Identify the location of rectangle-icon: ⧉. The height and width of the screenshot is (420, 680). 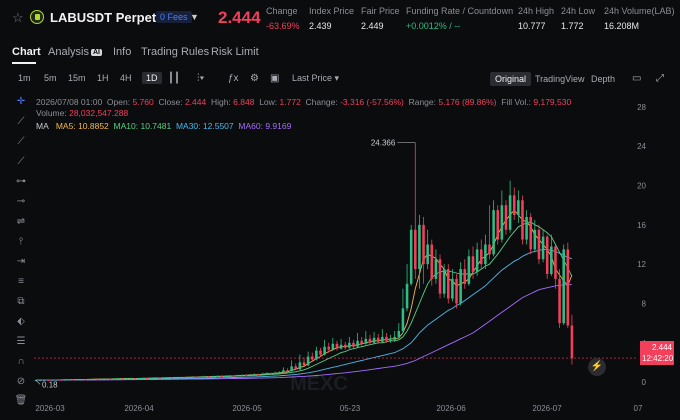
(21, 302).